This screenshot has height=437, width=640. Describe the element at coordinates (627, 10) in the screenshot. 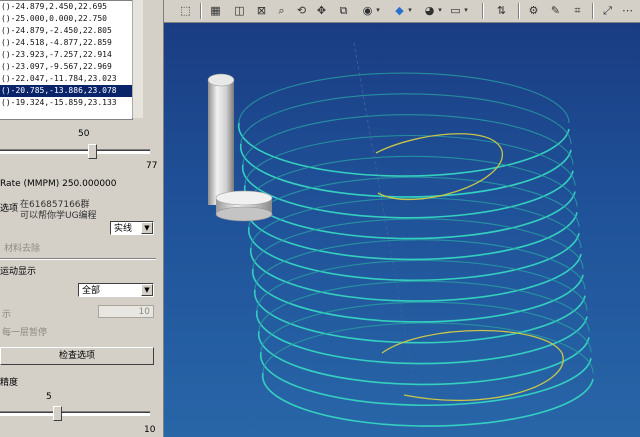

I see `options-icon: ⋯` at that location.